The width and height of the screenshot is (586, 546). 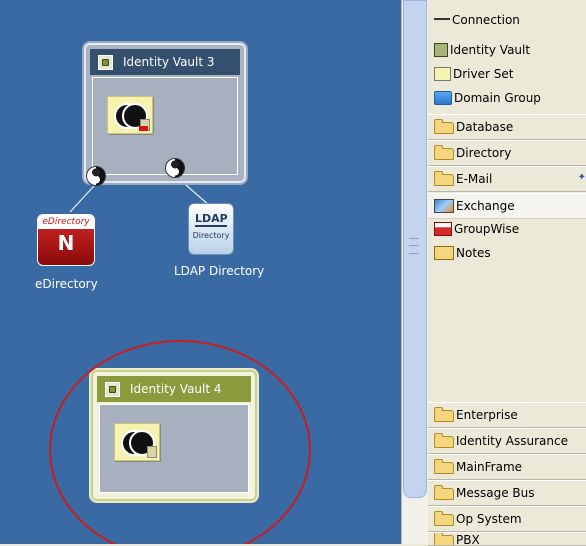 I want to click on drawer-enterprise: Enterprise, so click(x=507, y=415).